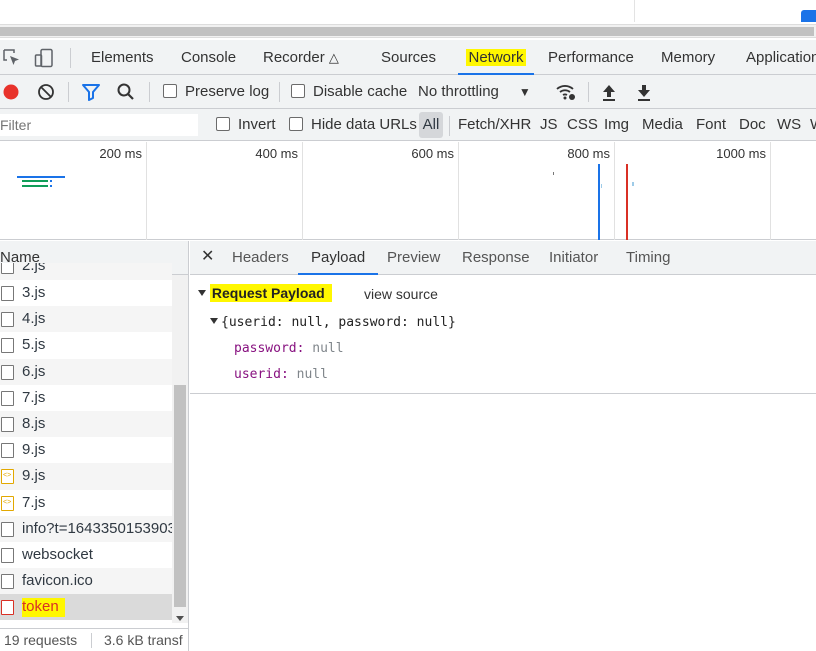 This screenshot has height=651, width=816. Describe the element at coordinates (338, 258) in the screenshot. I see `tab-payload: Payload` at that location.